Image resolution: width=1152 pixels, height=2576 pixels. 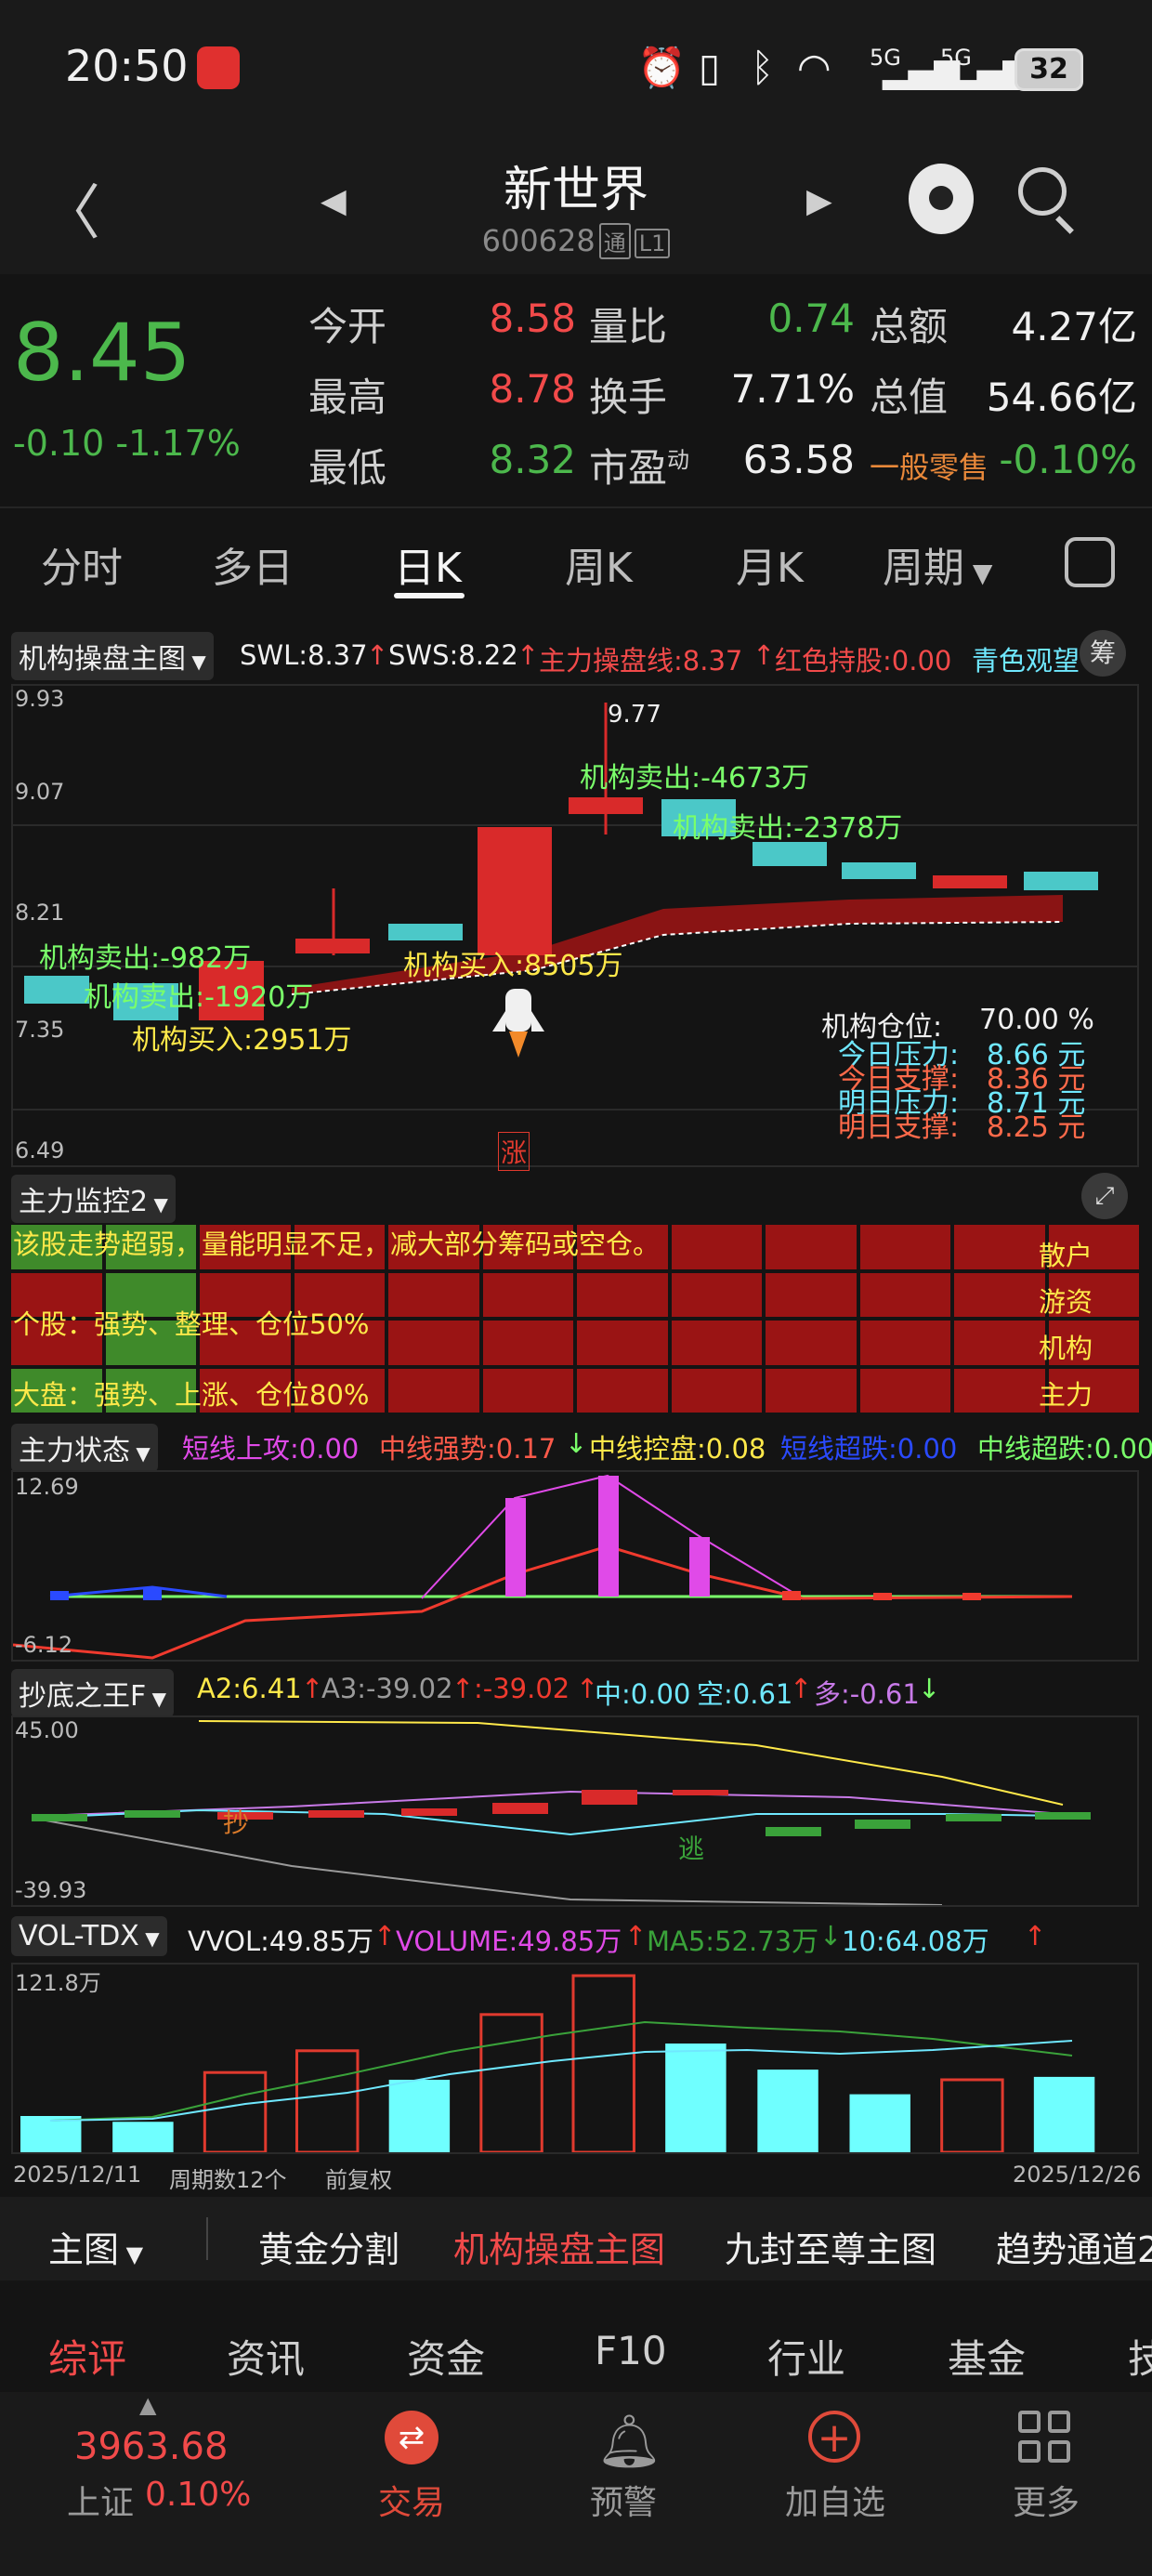 What do you see at coordinates (1077, 2175) in the screenshot?
I see `date-end: 2025/12/26` at bounding box center [1077, 2175].